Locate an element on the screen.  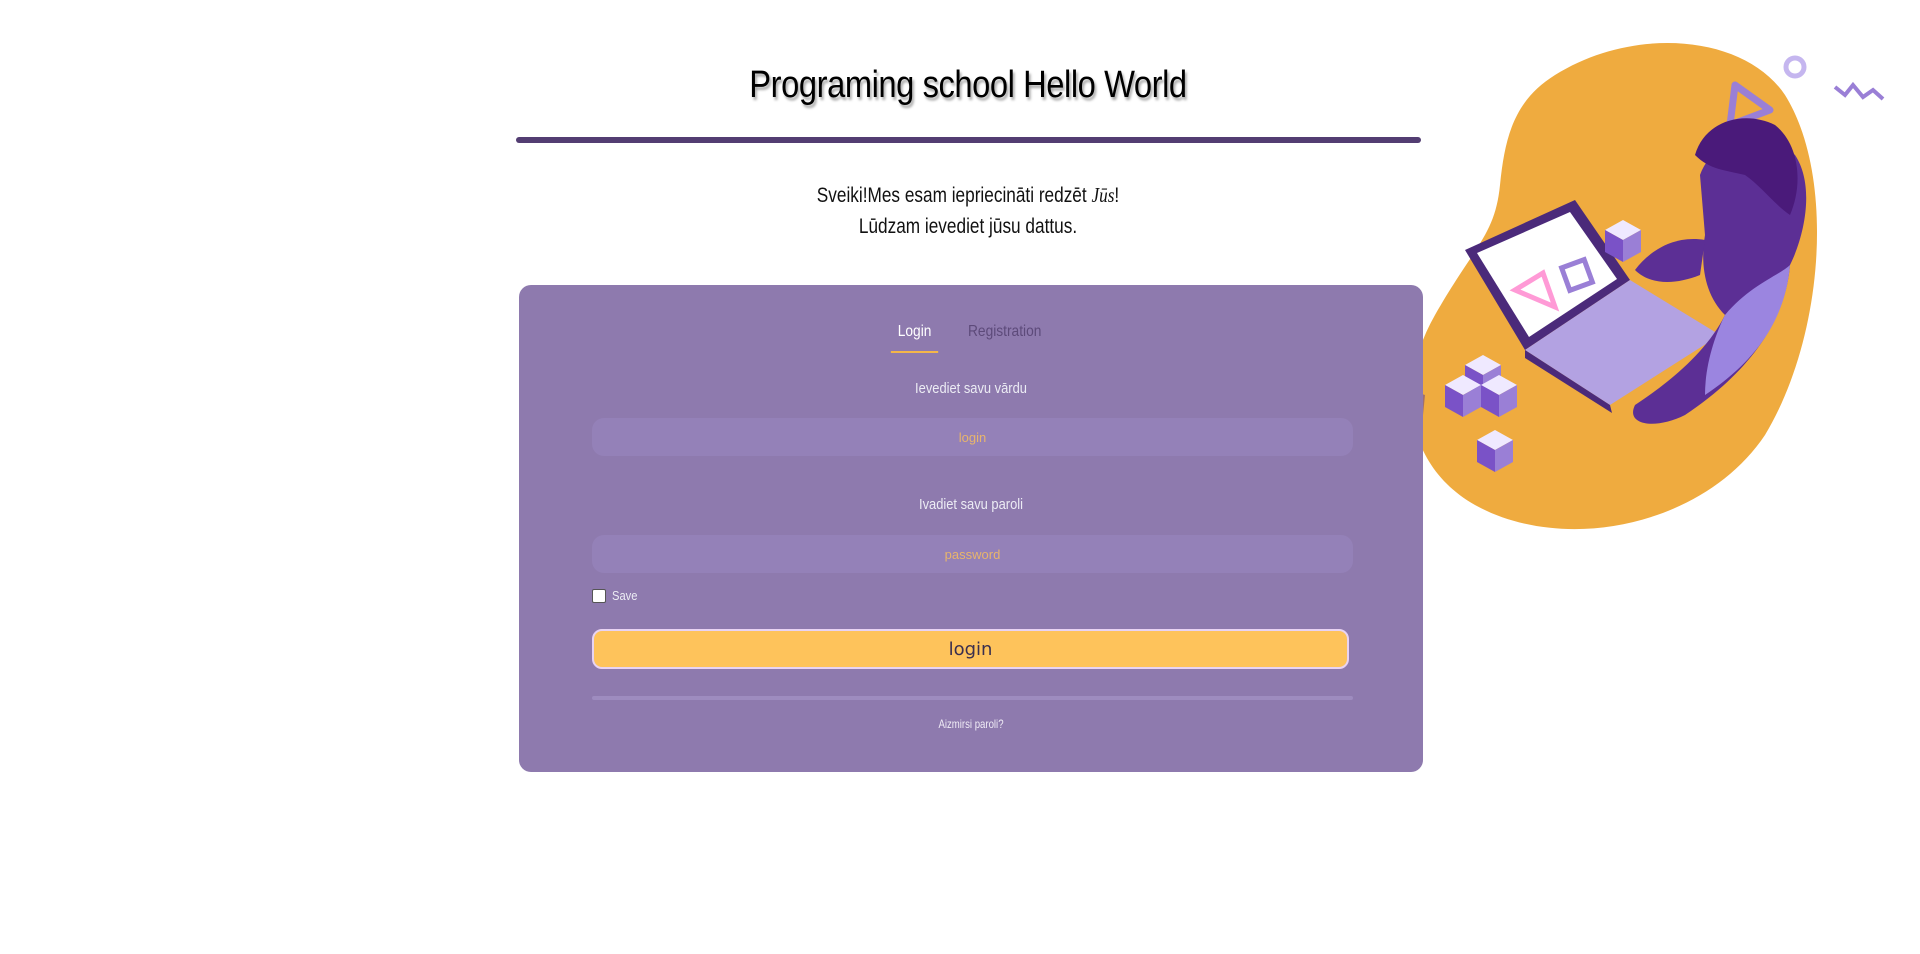
page-title: Programing school Hello World is located at coordinates (968, 85).